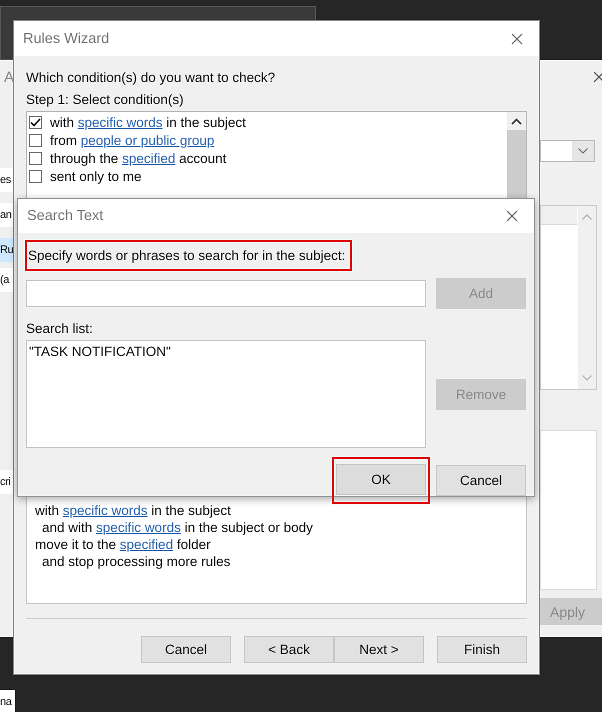  I want to click on window-title: Rules Wizard, so click(66, 38).